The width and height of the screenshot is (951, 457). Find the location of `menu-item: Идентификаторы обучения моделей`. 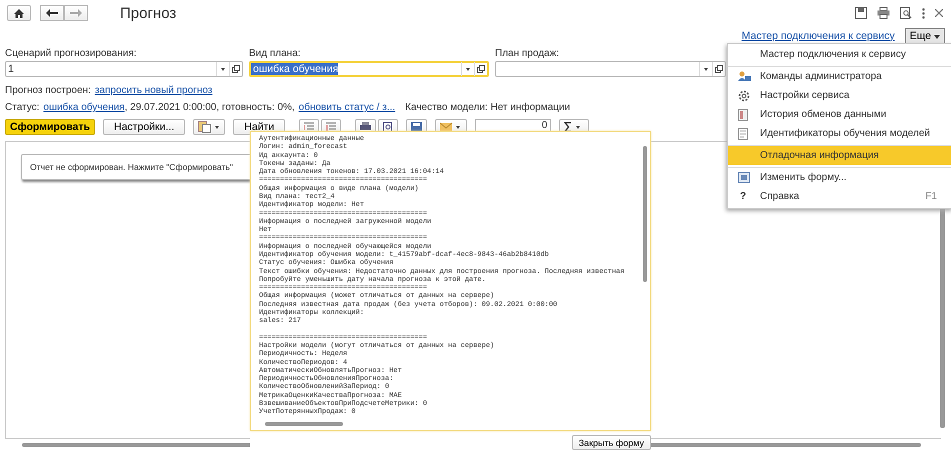

menu-item: Идентификаторы обучения моделей is located at coordinates (839, 133).